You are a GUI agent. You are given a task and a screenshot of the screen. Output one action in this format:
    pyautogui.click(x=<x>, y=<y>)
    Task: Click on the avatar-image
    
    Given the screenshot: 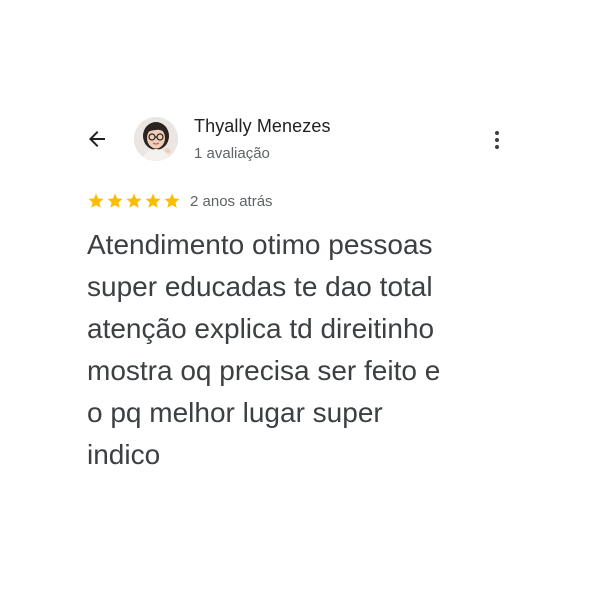 What is the action you would take?
    pyautogui.click(x=156, y=139)
    